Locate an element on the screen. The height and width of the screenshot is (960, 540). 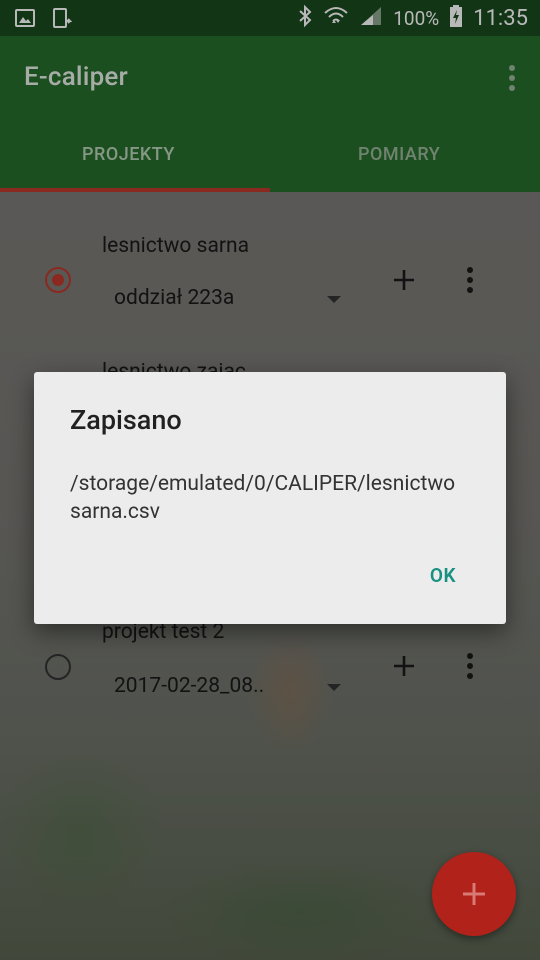
dialog-title: Zapisano is located at coordinates (126, 420).